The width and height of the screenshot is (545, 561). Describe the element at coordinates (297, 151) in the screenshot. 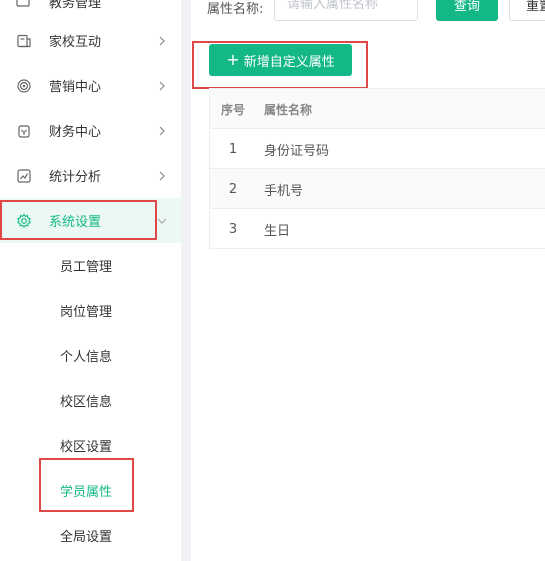

I see `row-attribute-name: 身份证号码` at that location.